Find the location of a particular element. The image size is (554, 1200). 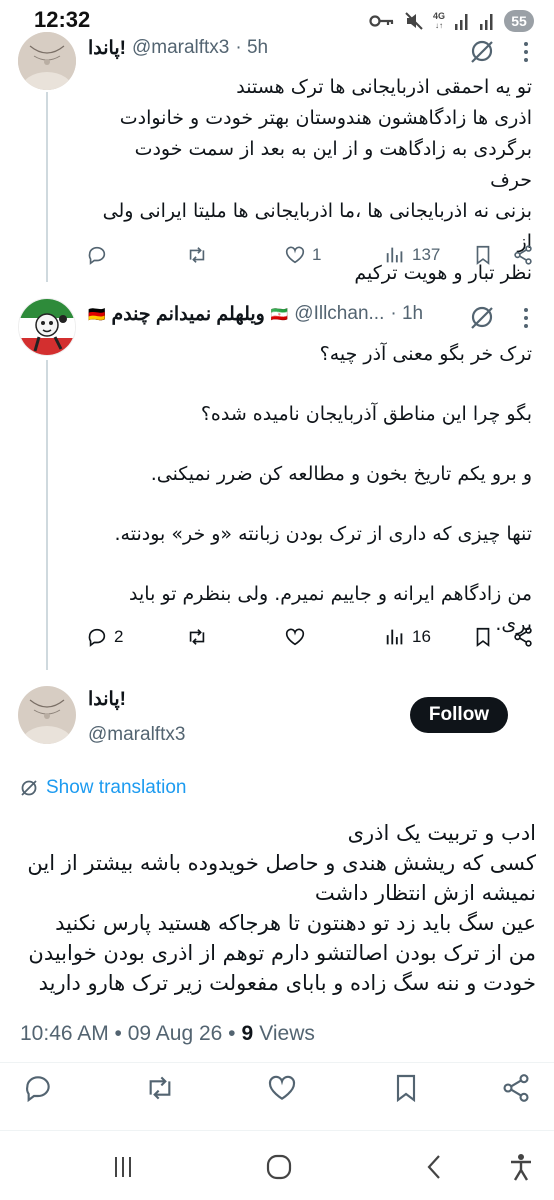

reply-button: 2 is located at coordinates (104, 637).